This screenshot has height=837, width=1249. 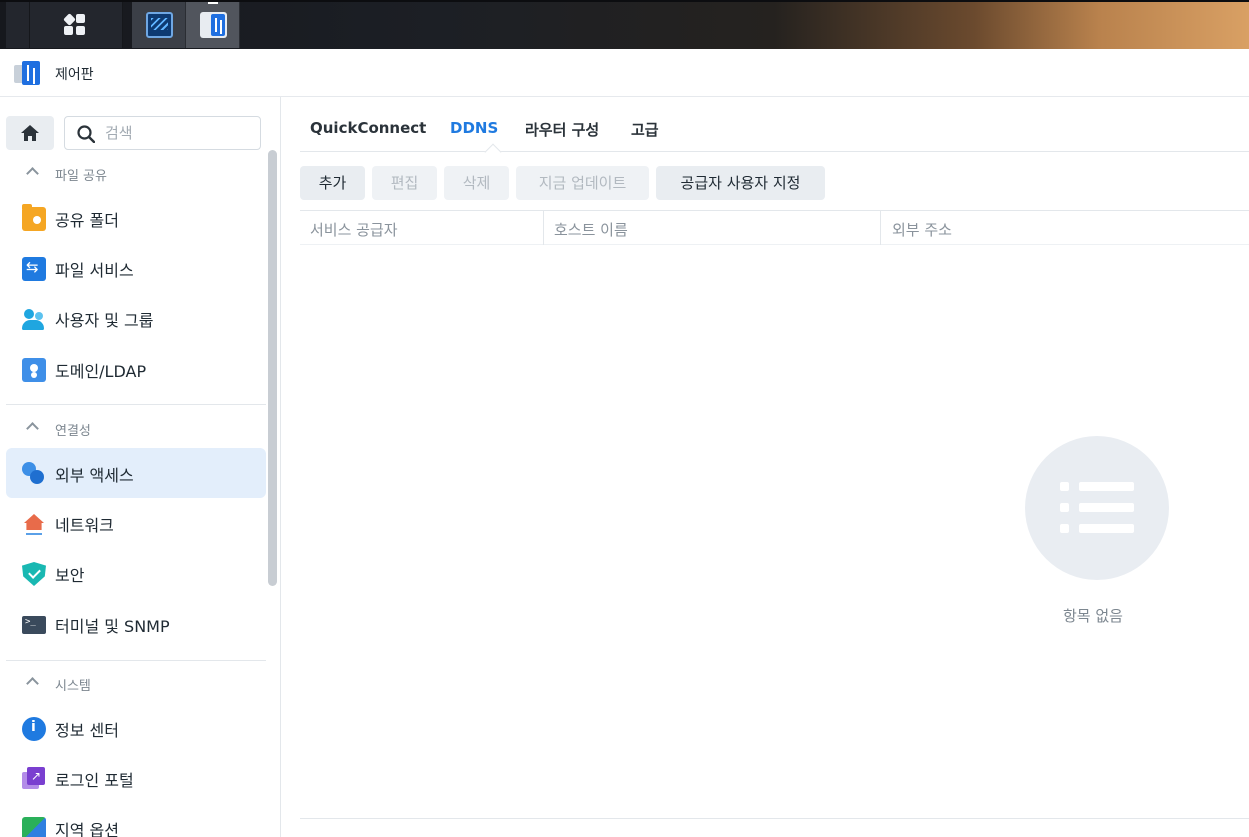 I want to click on search-input, so click(x=180, y=133).